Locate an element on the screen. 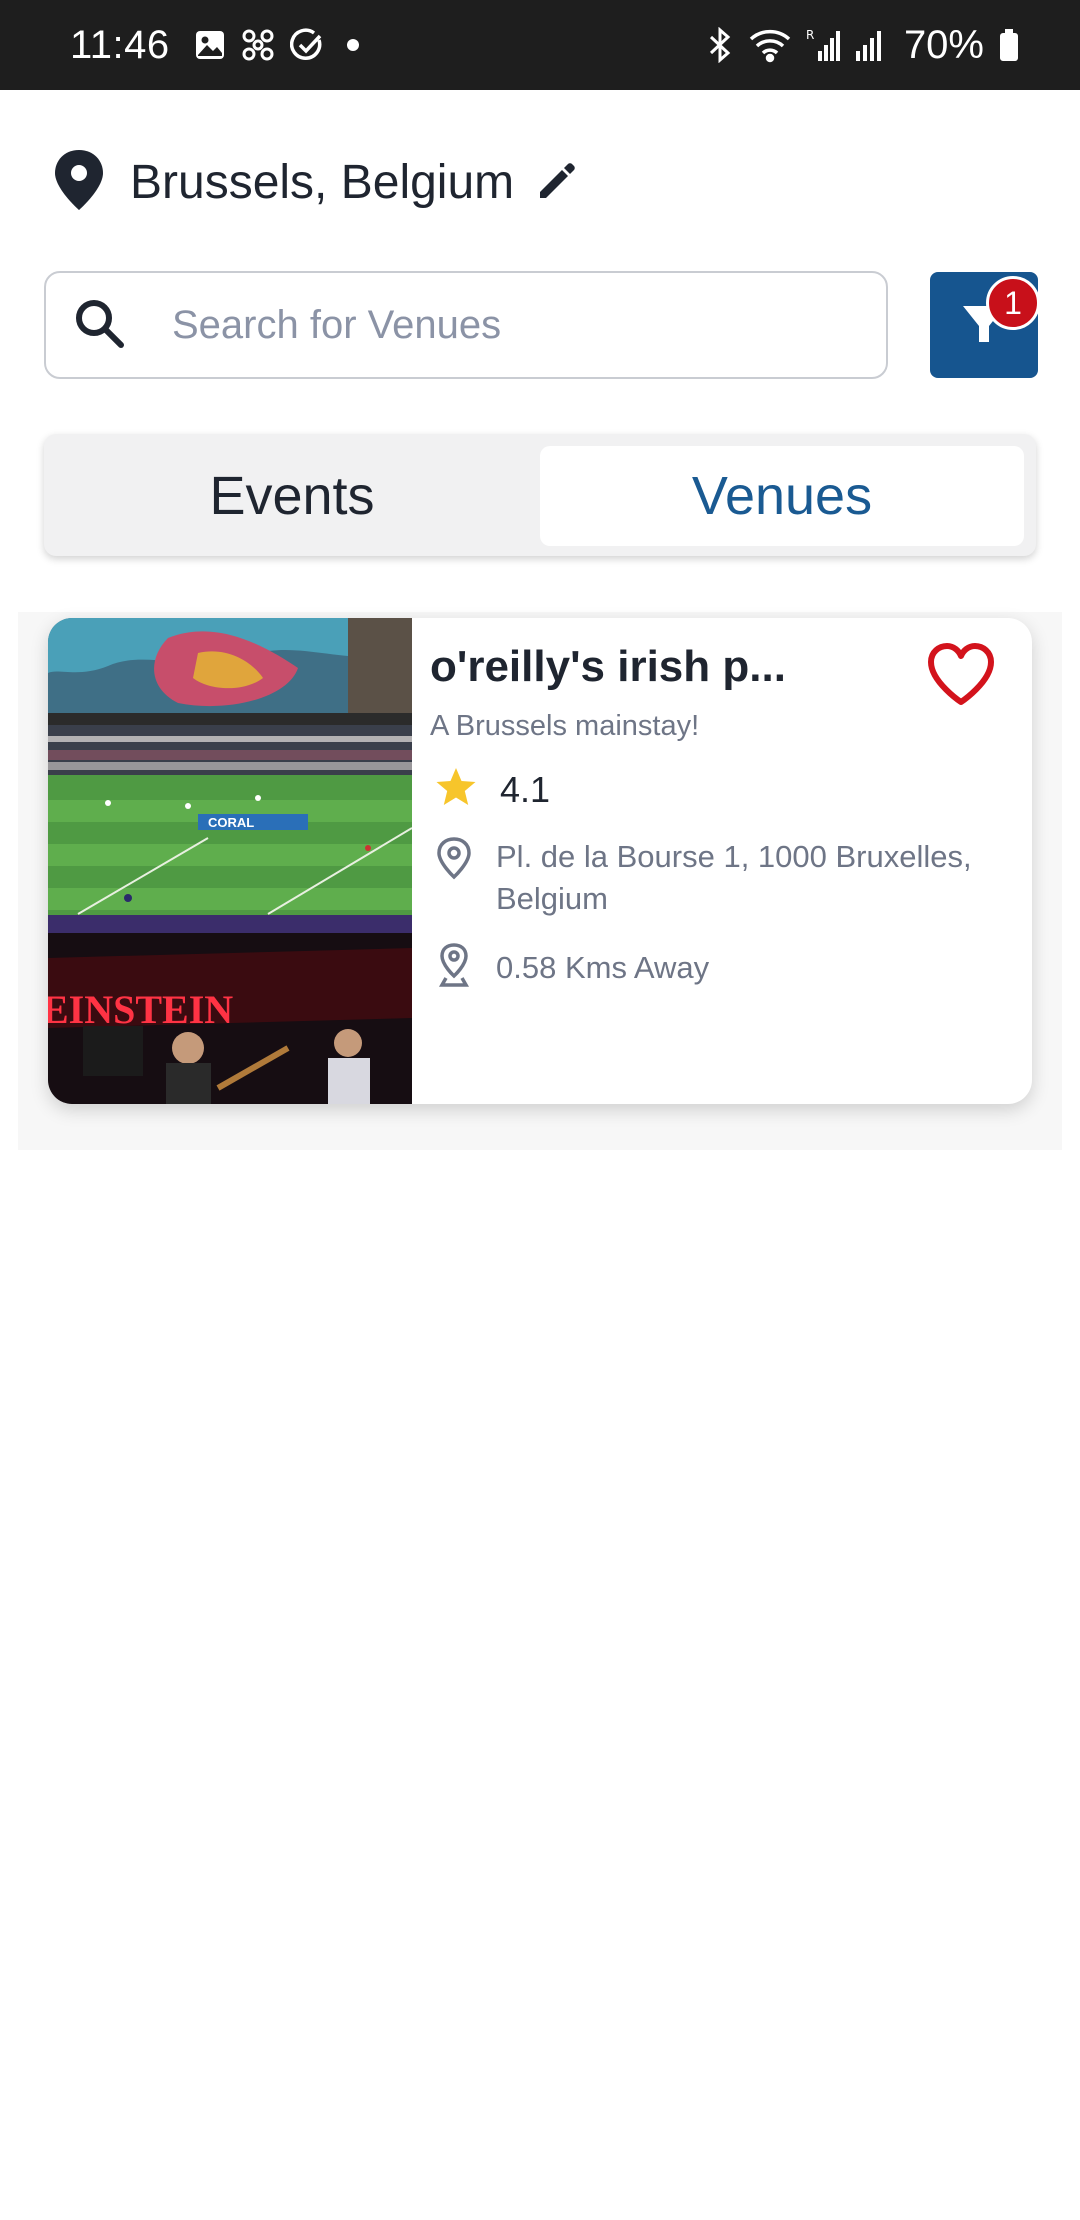  distance-row: 0.58 Kms Away is located at coordinates (571, 967).